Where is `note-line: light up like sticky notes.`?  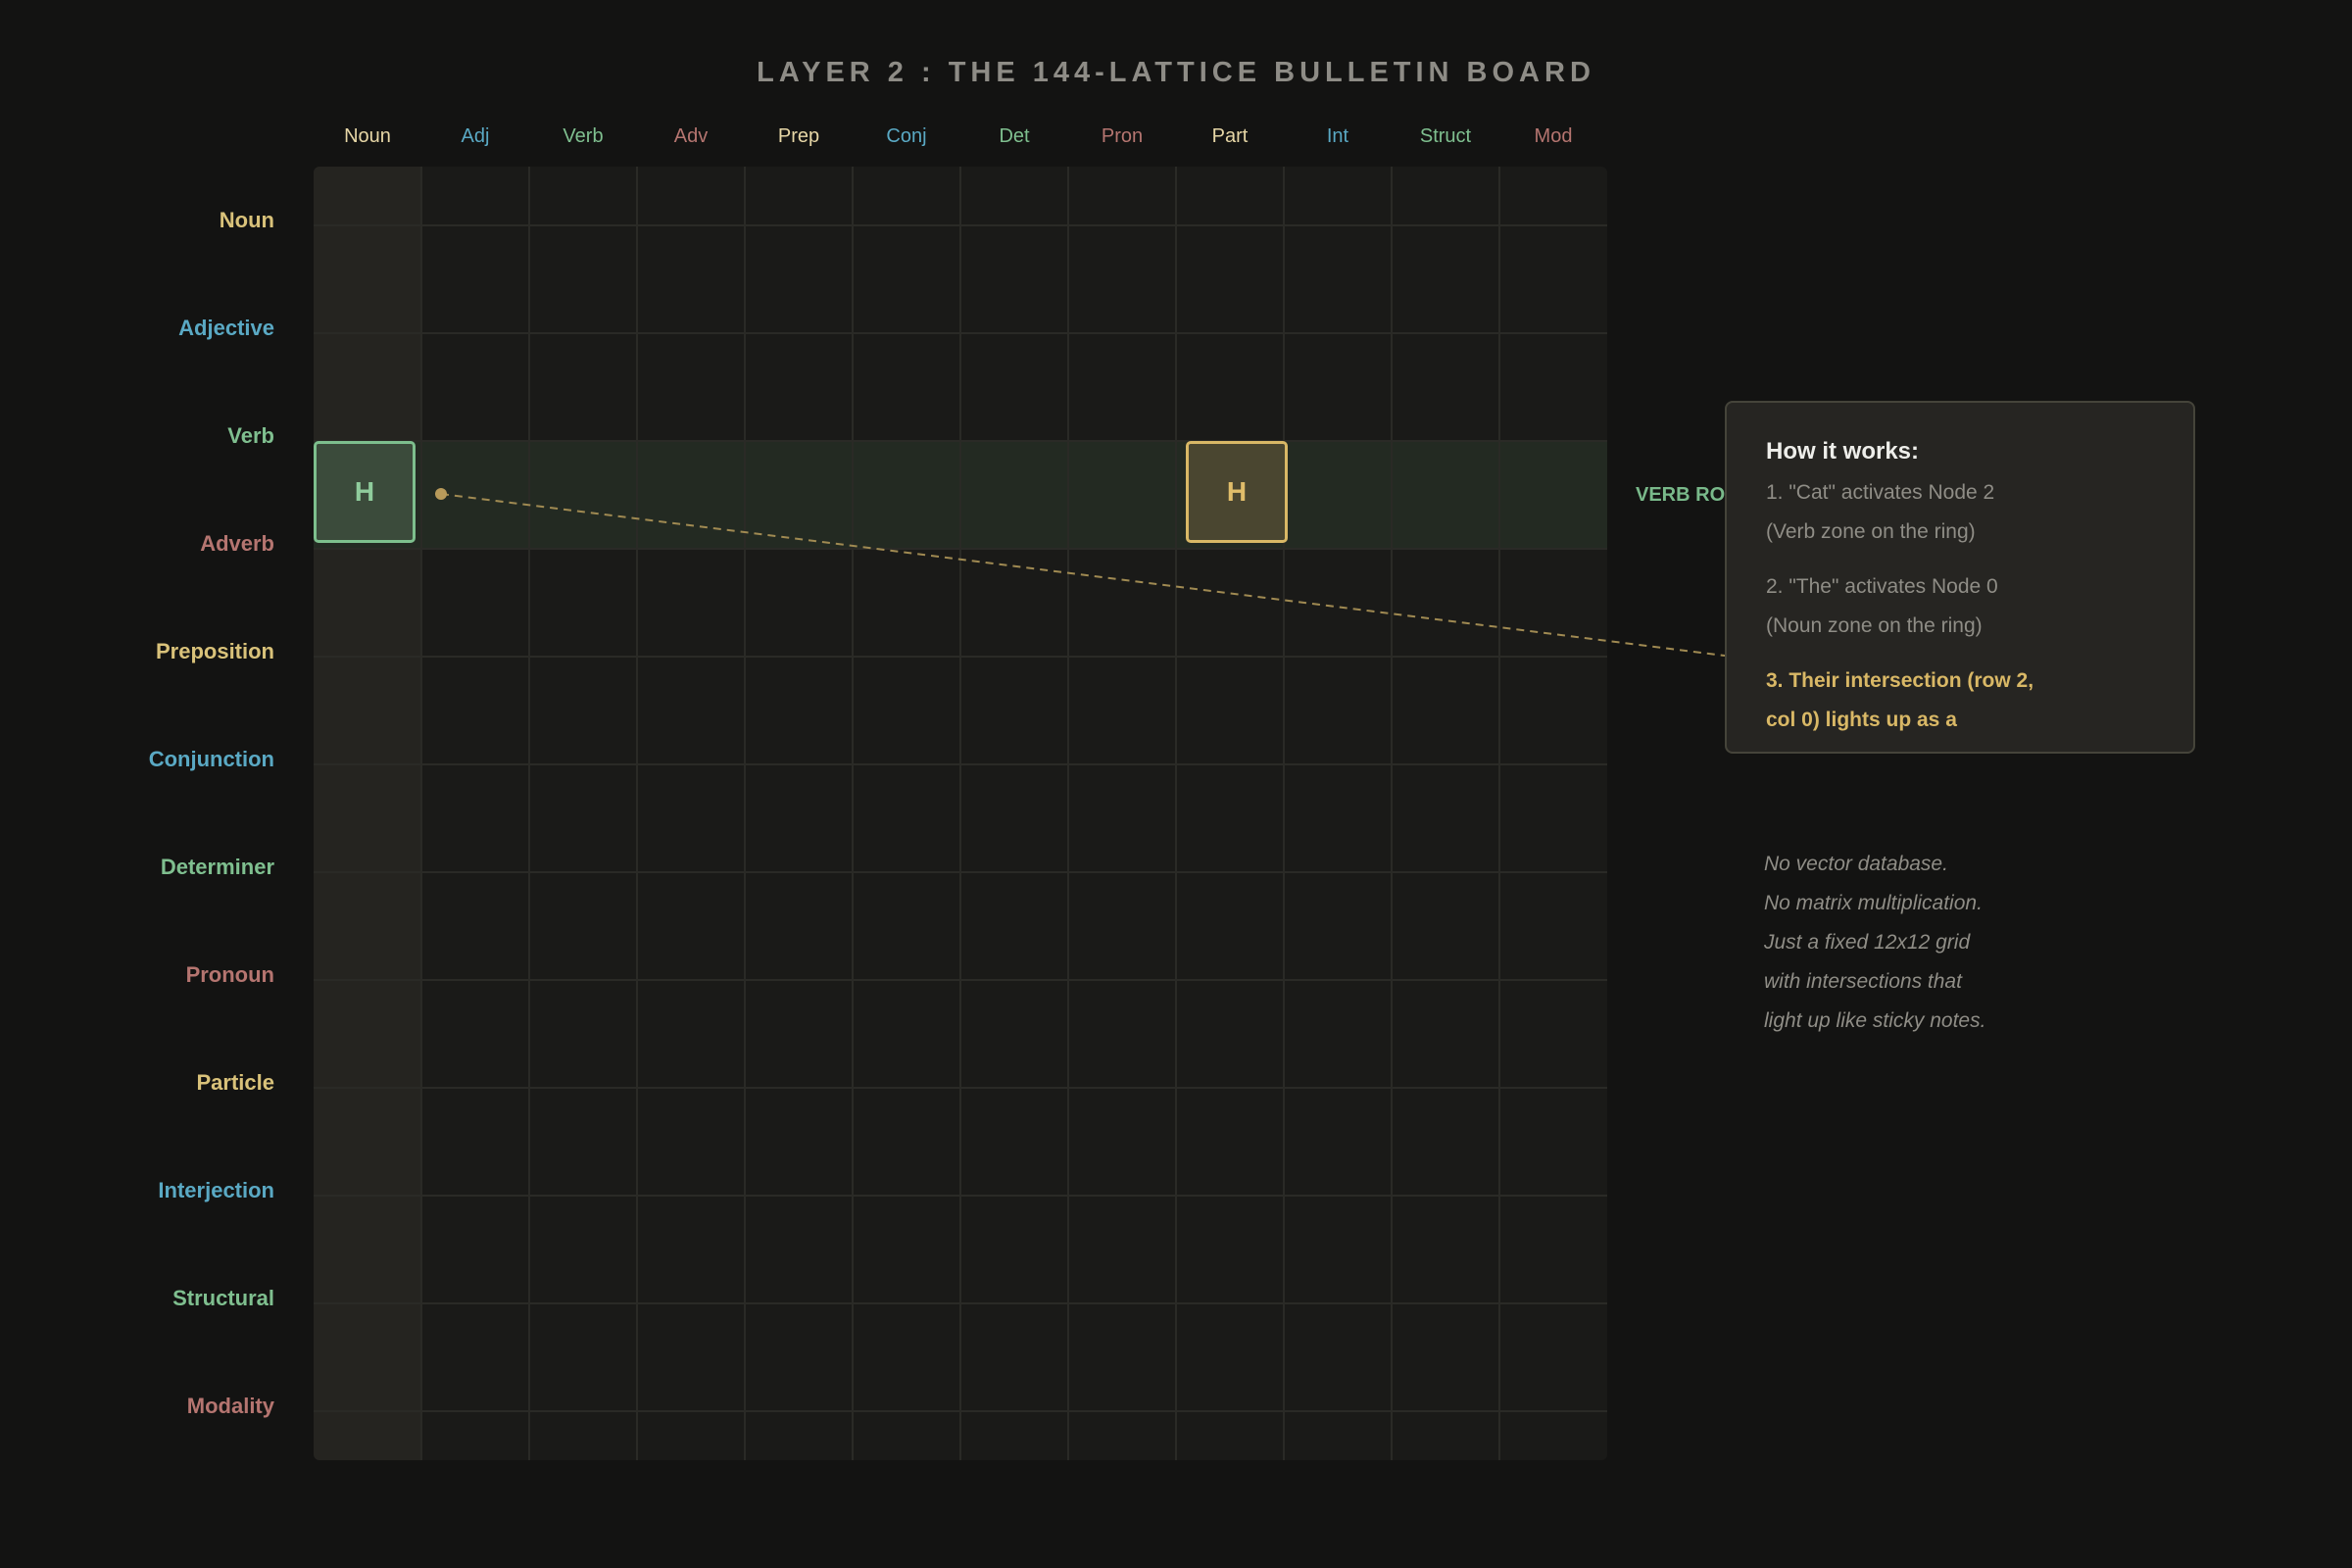
note-line: light up like sticky notes. is located at coordinates (1875, 1020).